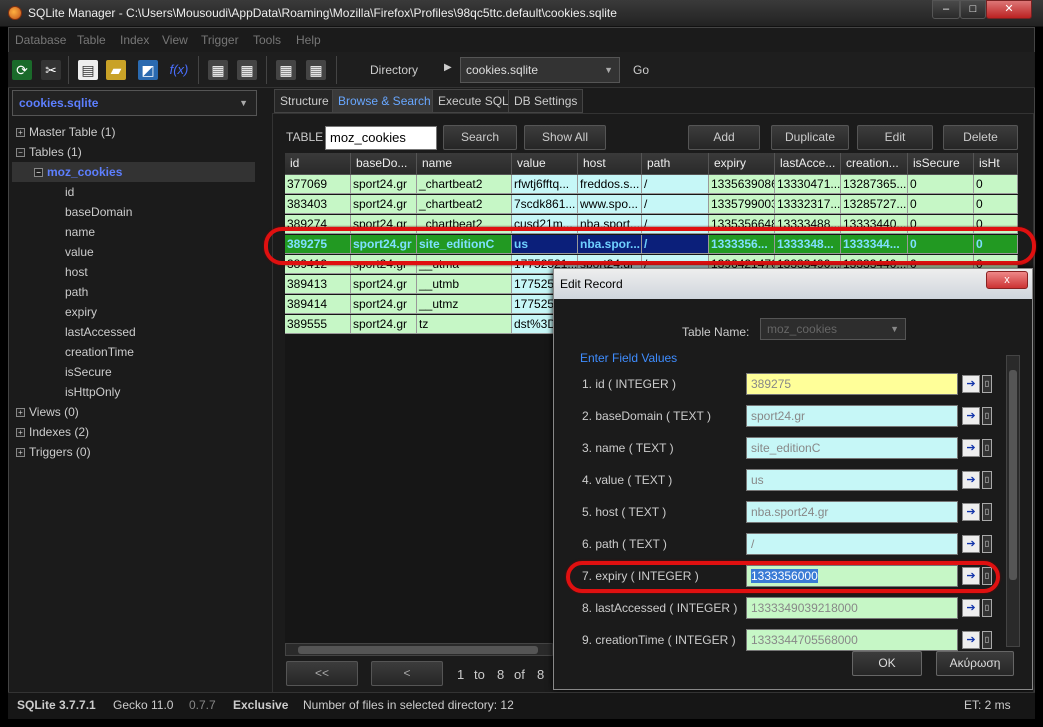 Image resolution: width=1043 pixels, height=727 pixels. Describe the element at coordinates (134, 412) in the screenshot. I see `tree-views: + Views (0)` at that location.